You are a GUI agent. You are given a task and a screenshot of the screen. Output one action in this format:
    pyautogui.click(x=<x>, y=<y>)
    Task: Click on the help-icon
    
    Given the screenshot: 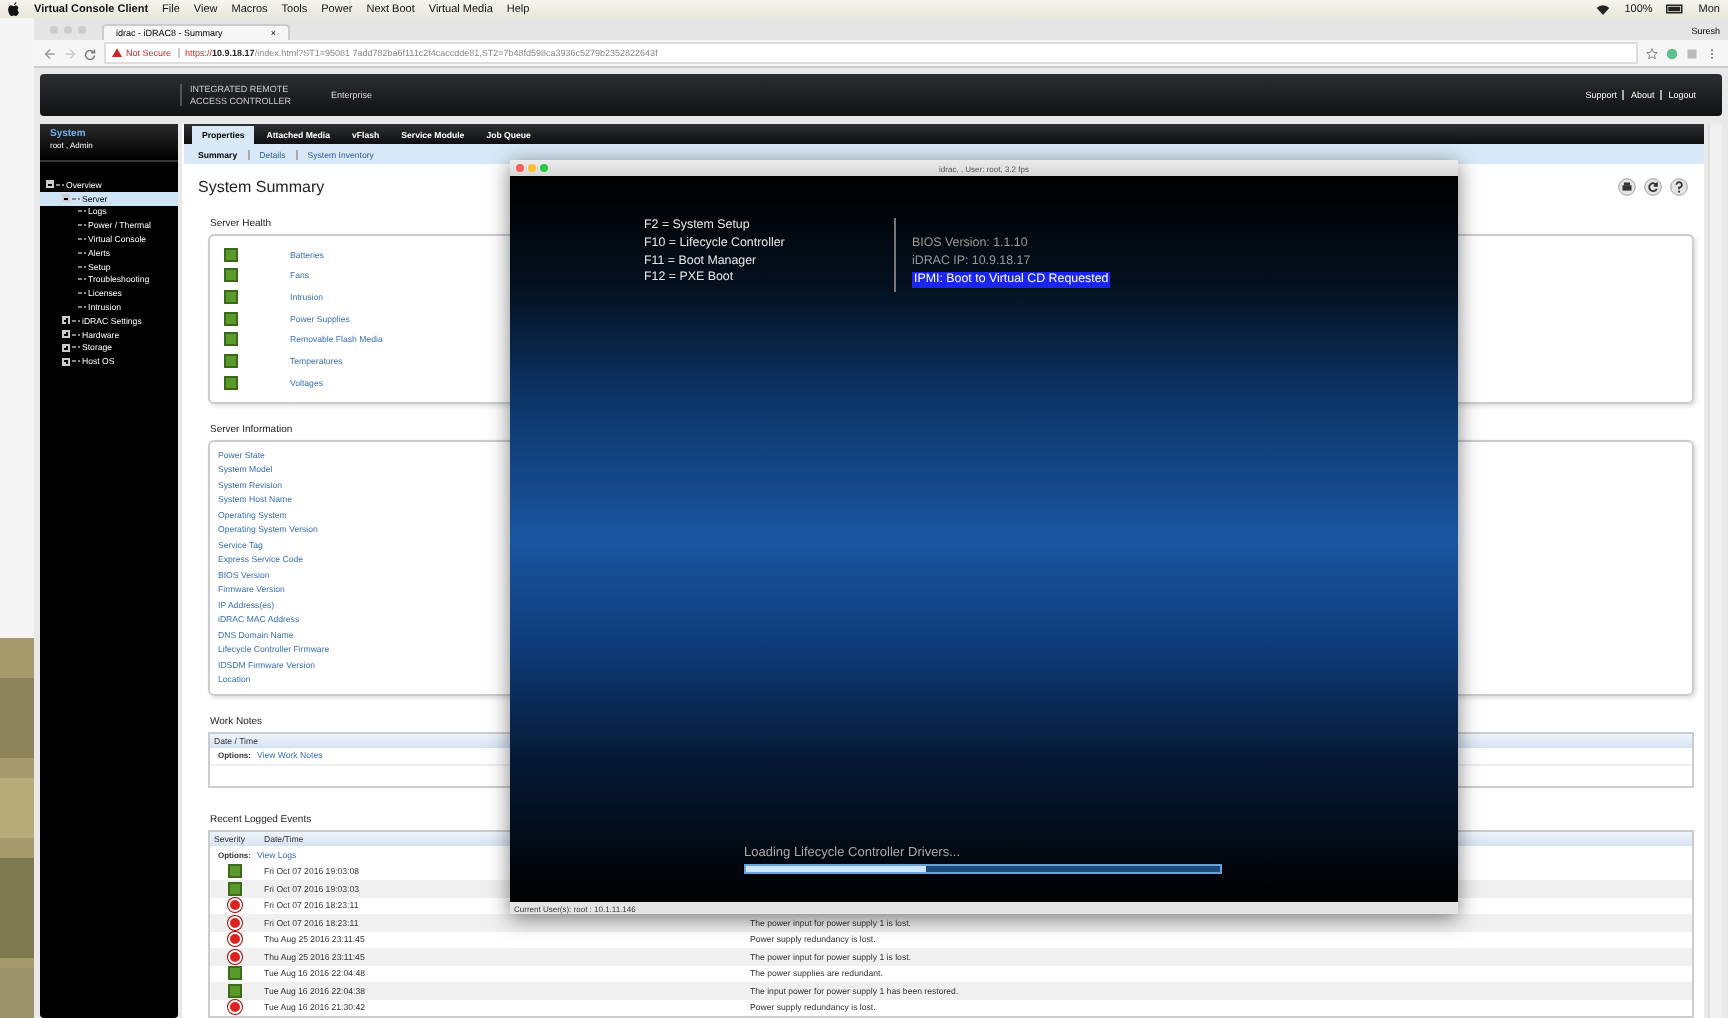 What is the action you would take?
    pyautogui.click(x=1679, y=186)
    